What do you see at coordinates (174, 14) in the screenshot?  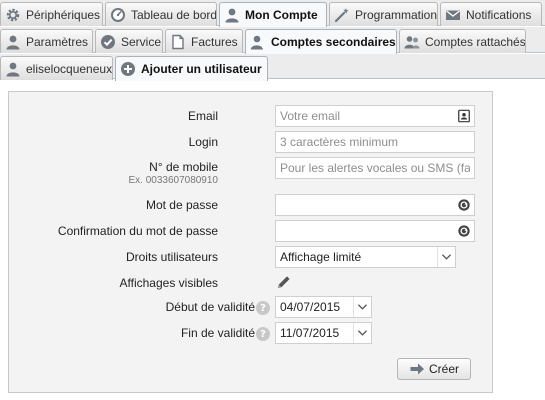 I see `tab-label: Tableau de bord` at bounding box center [174, 14].